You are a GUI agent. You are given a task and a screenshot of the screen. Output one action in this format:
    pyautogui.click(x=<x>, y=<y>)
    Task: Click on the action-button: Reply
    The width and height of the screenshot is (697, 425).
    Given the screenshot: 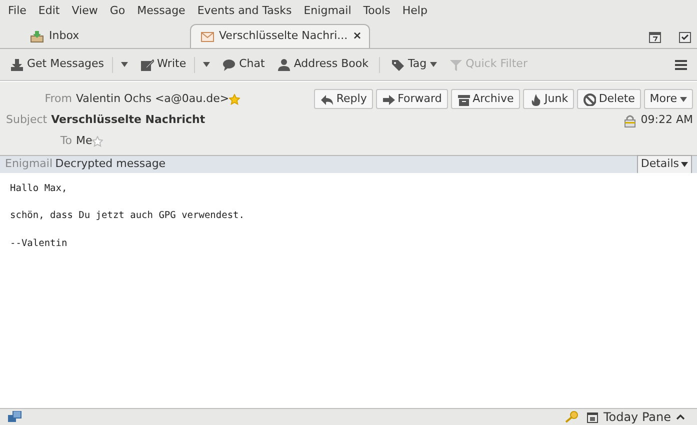 What is the action you would take?
    pyautogui.click(x=343, y=99)
    